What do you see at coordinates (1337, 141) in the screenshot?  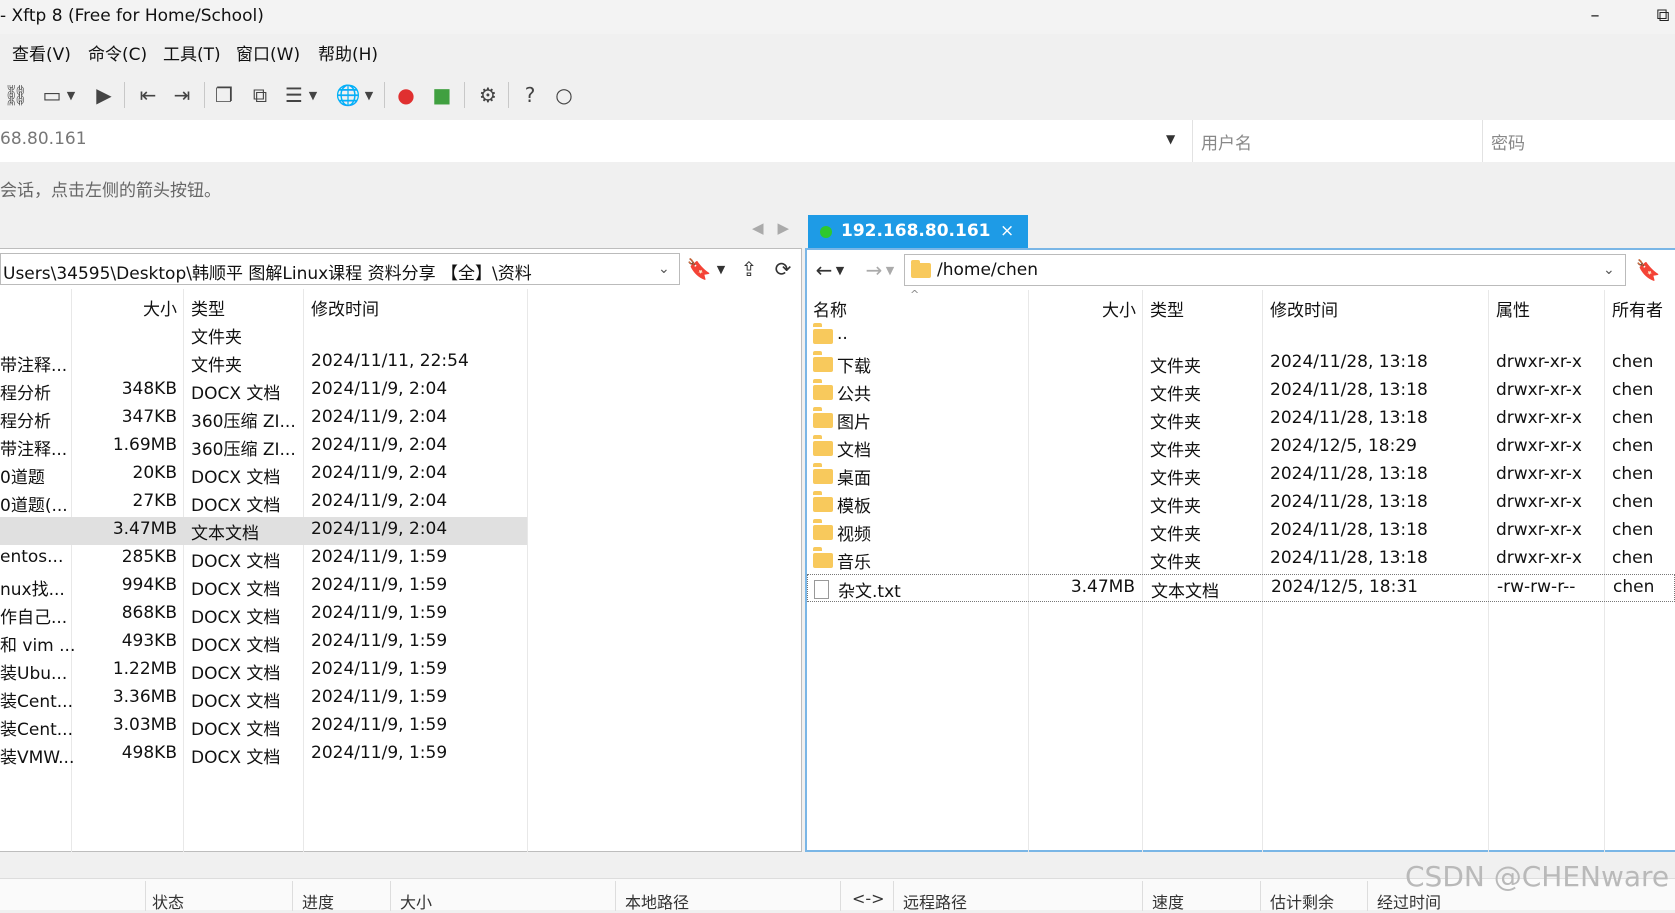 I see `username-field: 用户名` at bounding box center [1337, 141].